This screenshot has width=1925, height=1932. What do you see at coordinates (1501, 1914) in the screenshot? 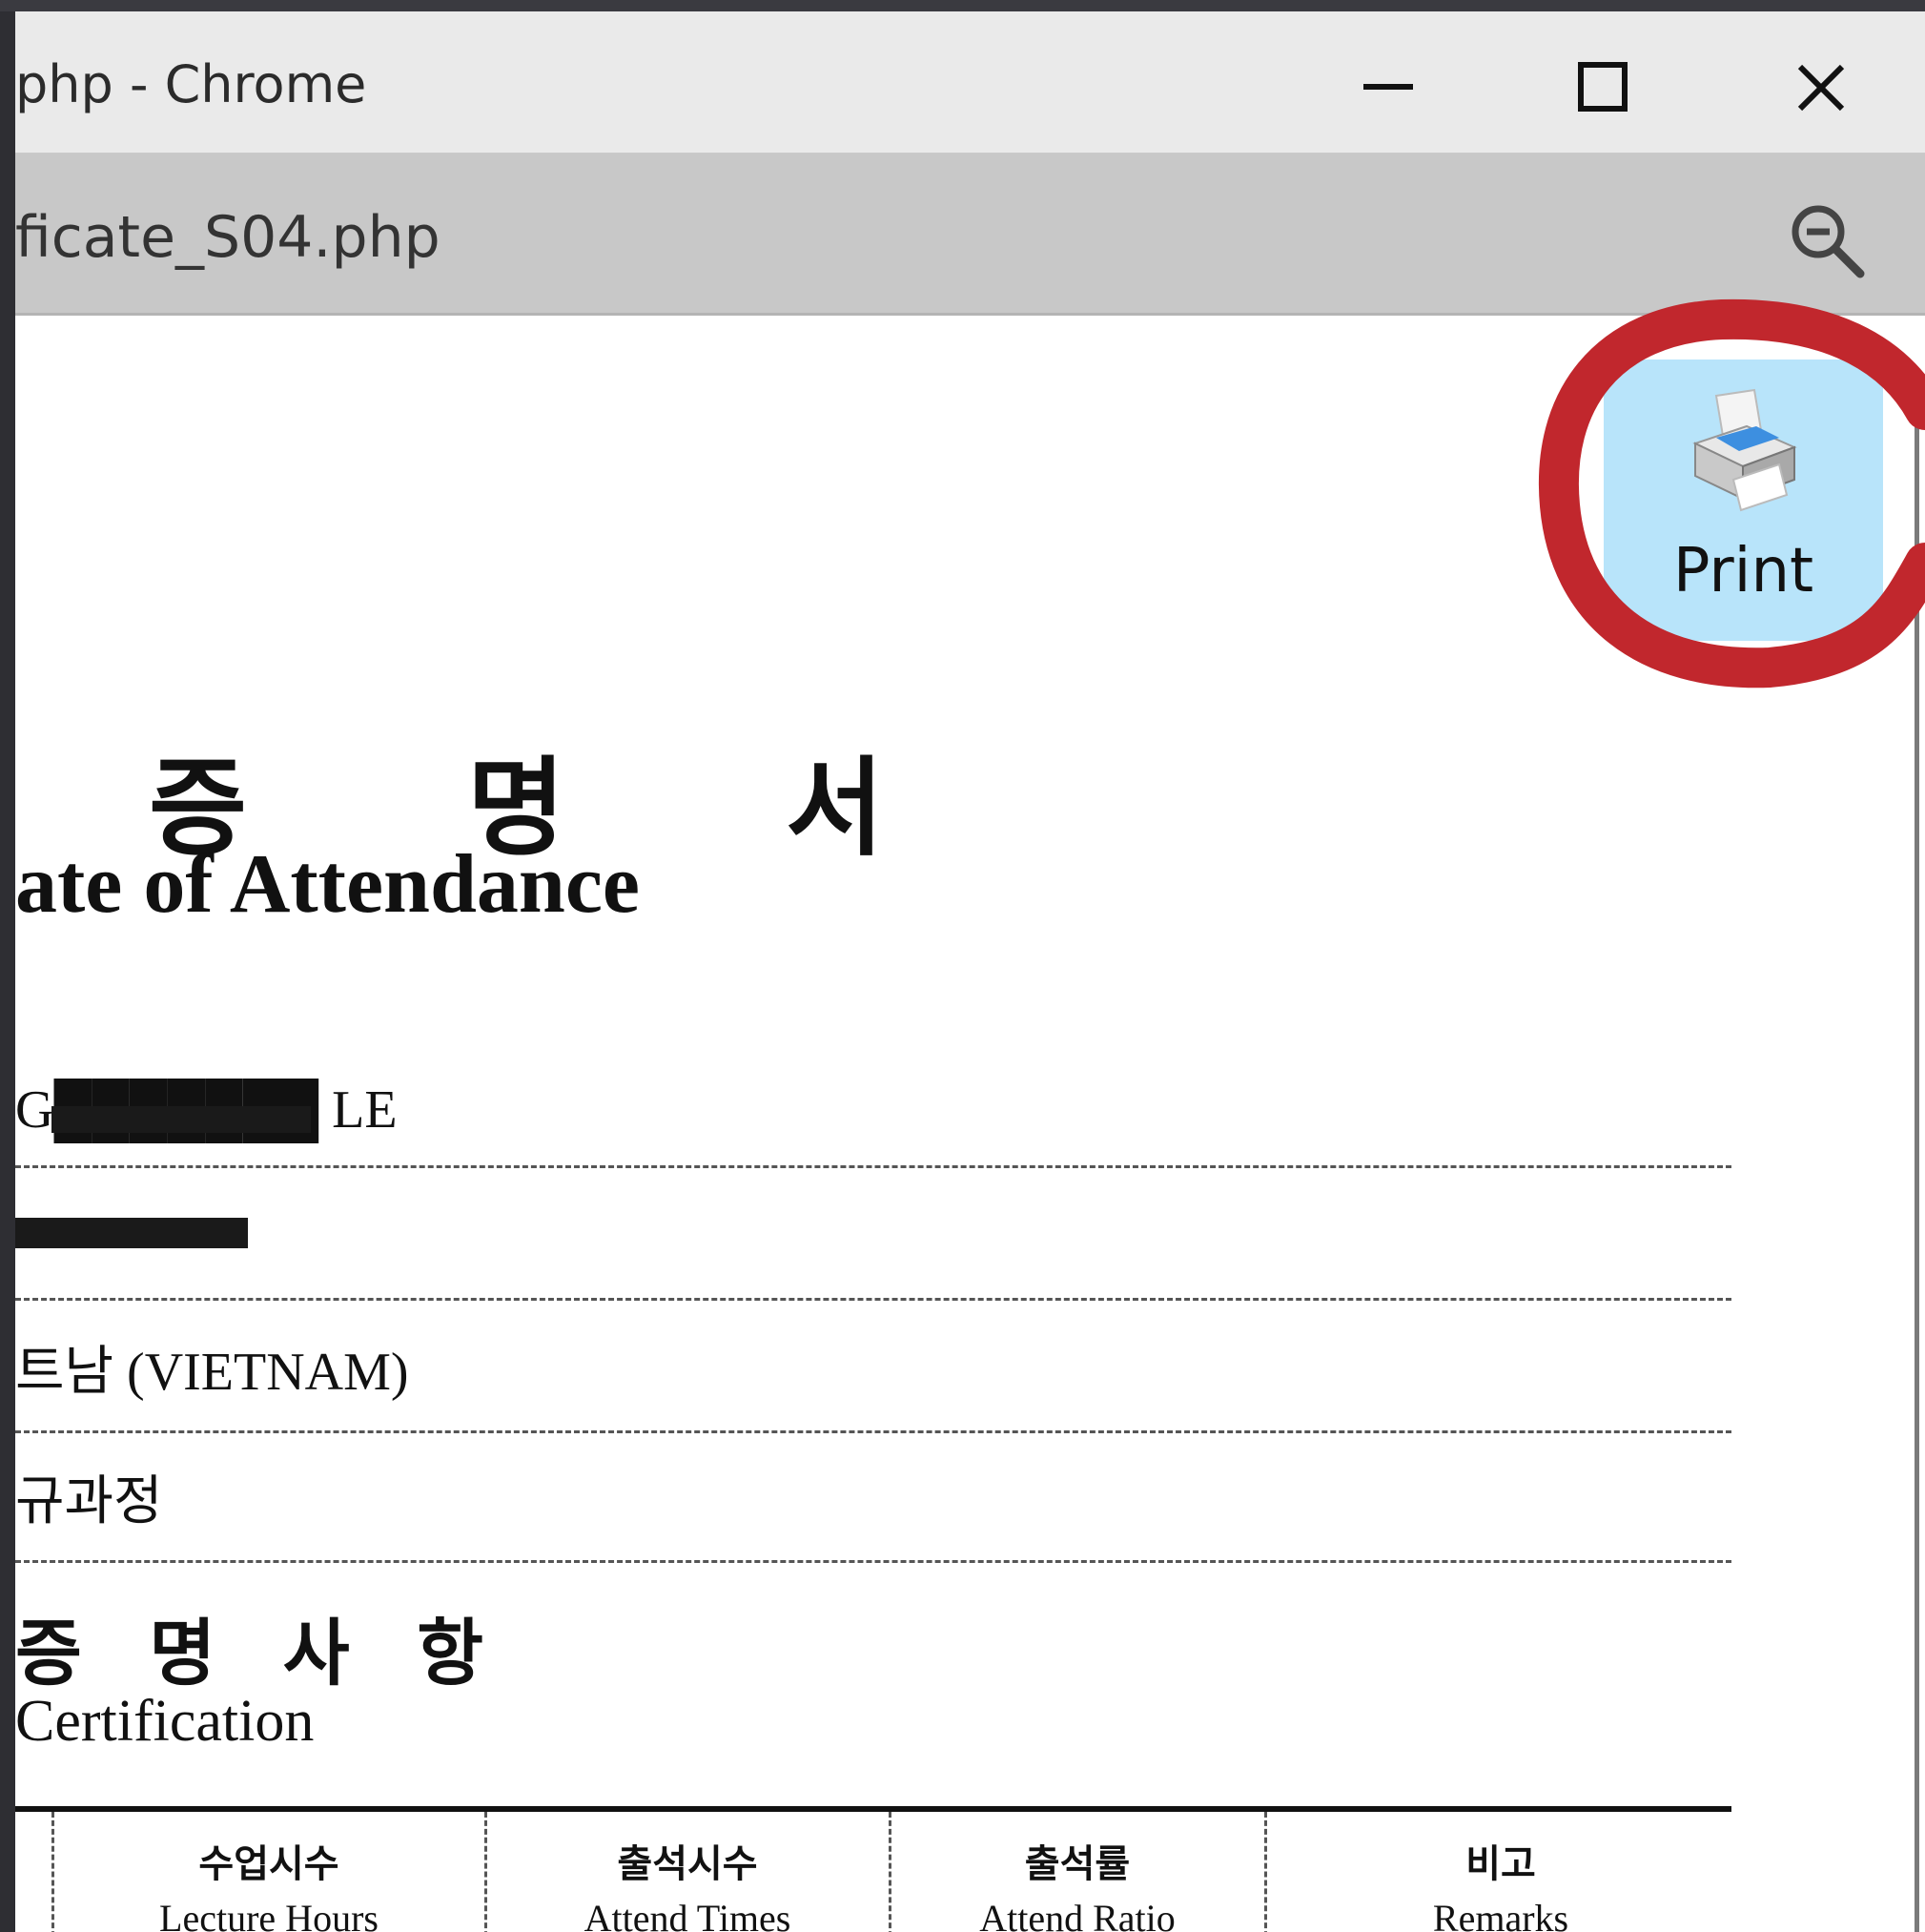
I see `header-english: Remarks` at bounding box center [1501, 1914].